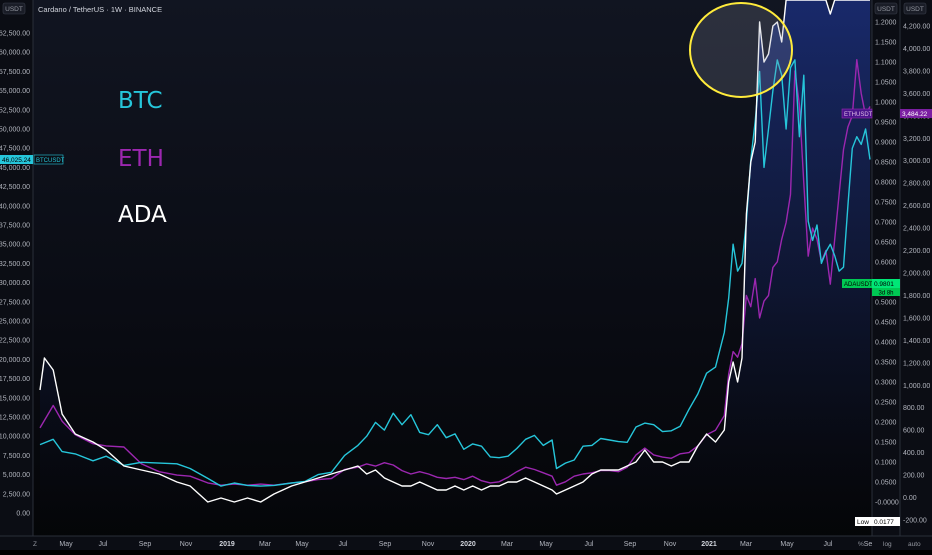 This screenshot has height=555, width=932. What do you see at coordinates (140, 101) in the screenshot?
I see `legend-btc: BTC` at bounding box center [140, 101].